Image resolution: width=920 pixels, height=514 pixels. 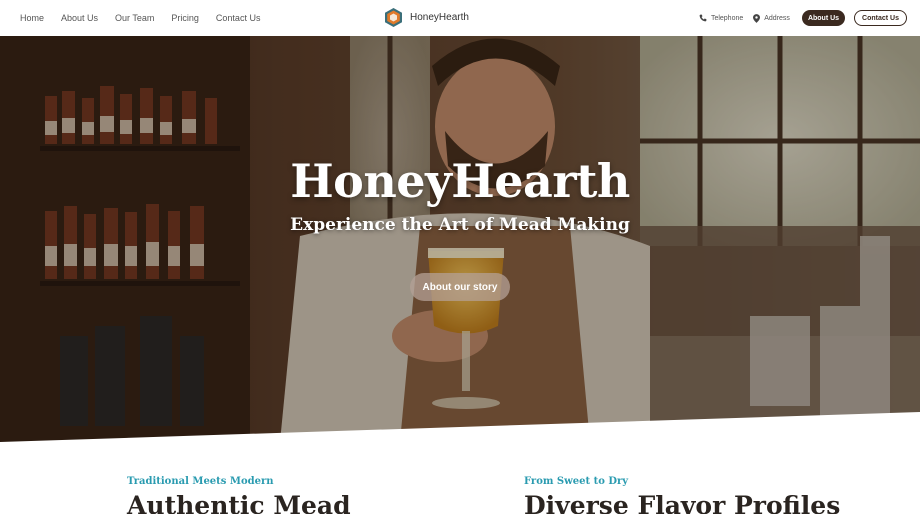 What do you see at coordinates (757, 18) in the screenshot?
I see `map-pin-icon` at bounding box center [757, 18].